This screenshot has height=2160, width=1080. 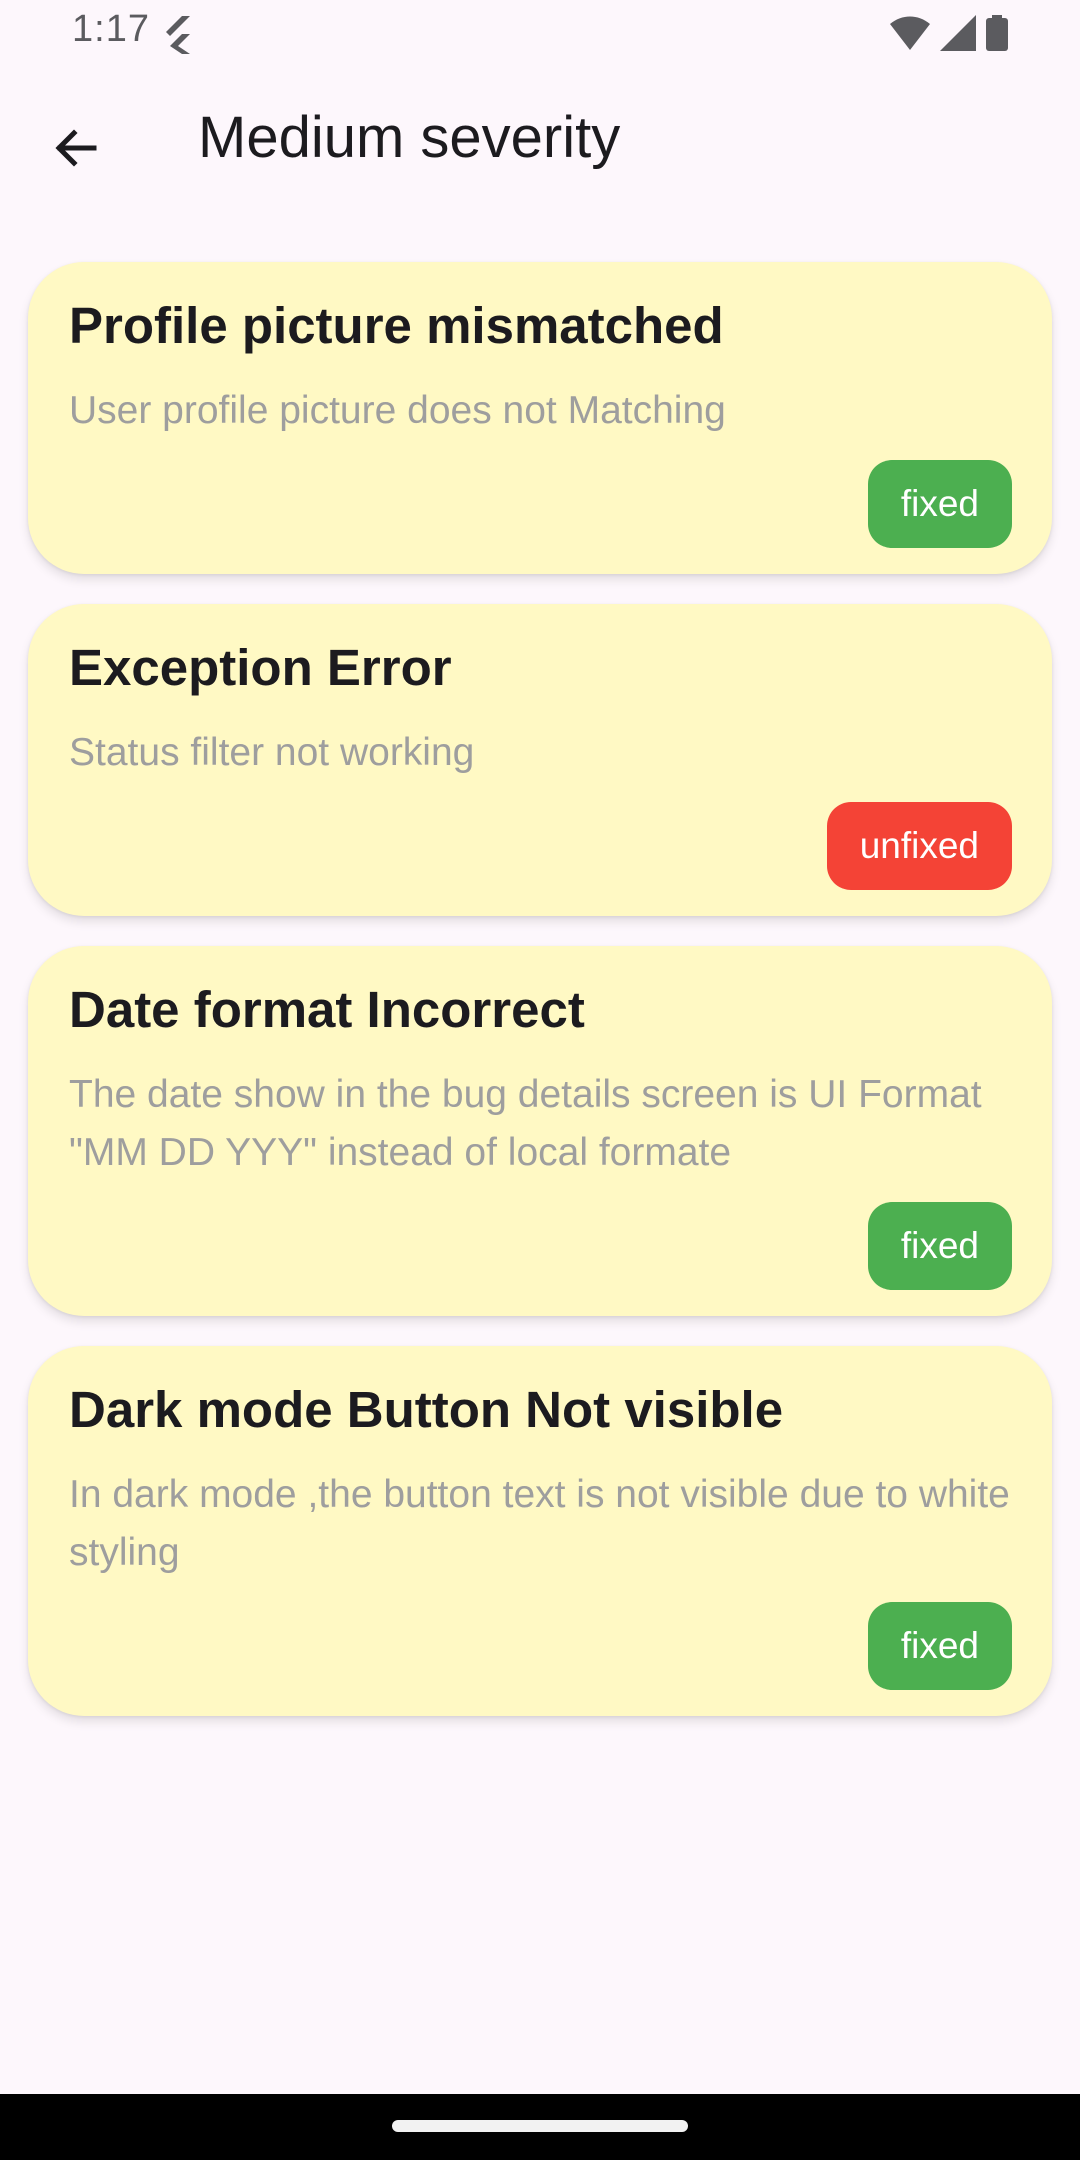 What do you see at coordinates (260, 667) in the screenshot?
I see `bug-title: Exception Error` at bounding box center [260, 667].